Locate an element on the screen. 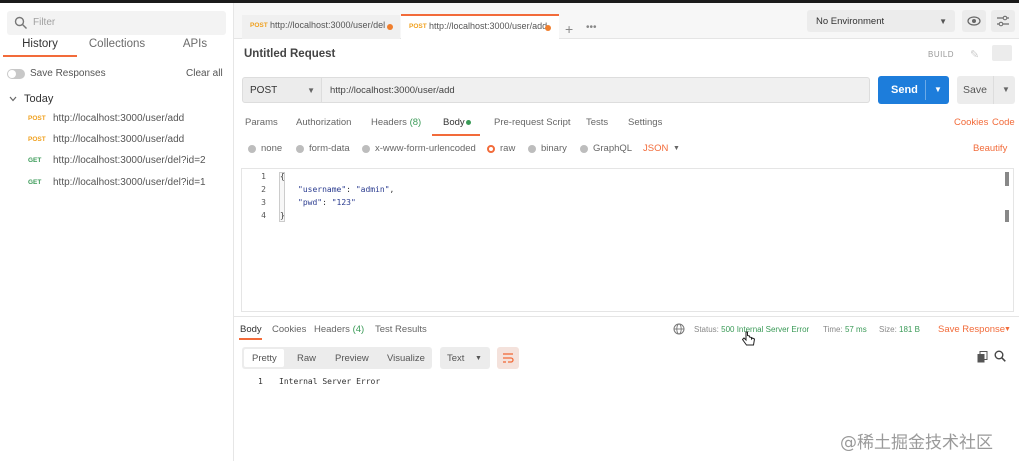 This screenshot has height=461, width=1019. unsaved-dot-icon is located at coordinates (548, 28).